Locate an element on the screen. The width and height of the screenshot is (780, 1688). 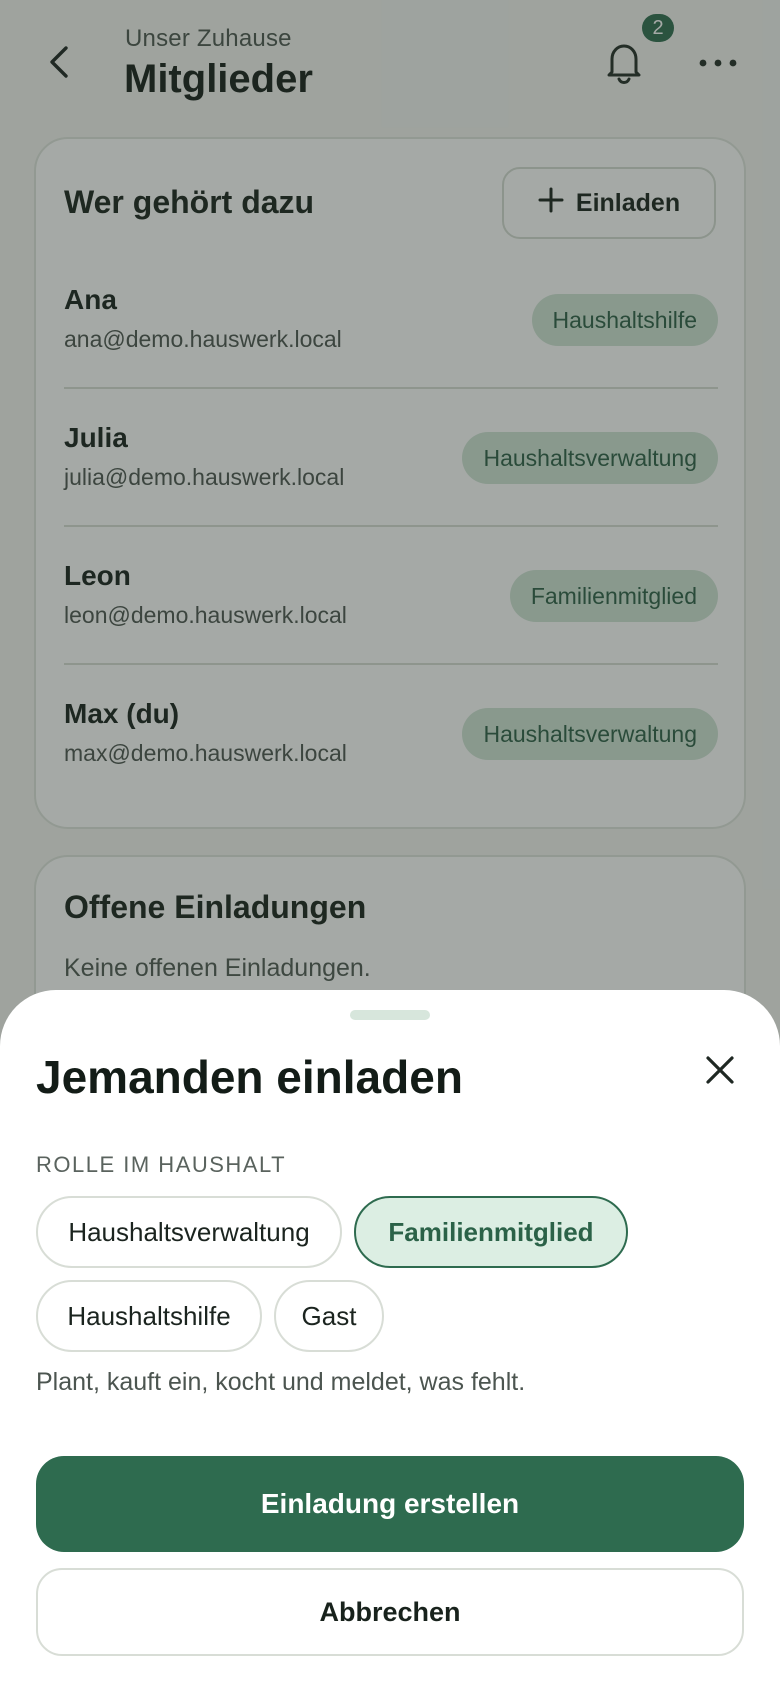
sheet-title: Jemanden einladen is located at coordinates (249, 1077).